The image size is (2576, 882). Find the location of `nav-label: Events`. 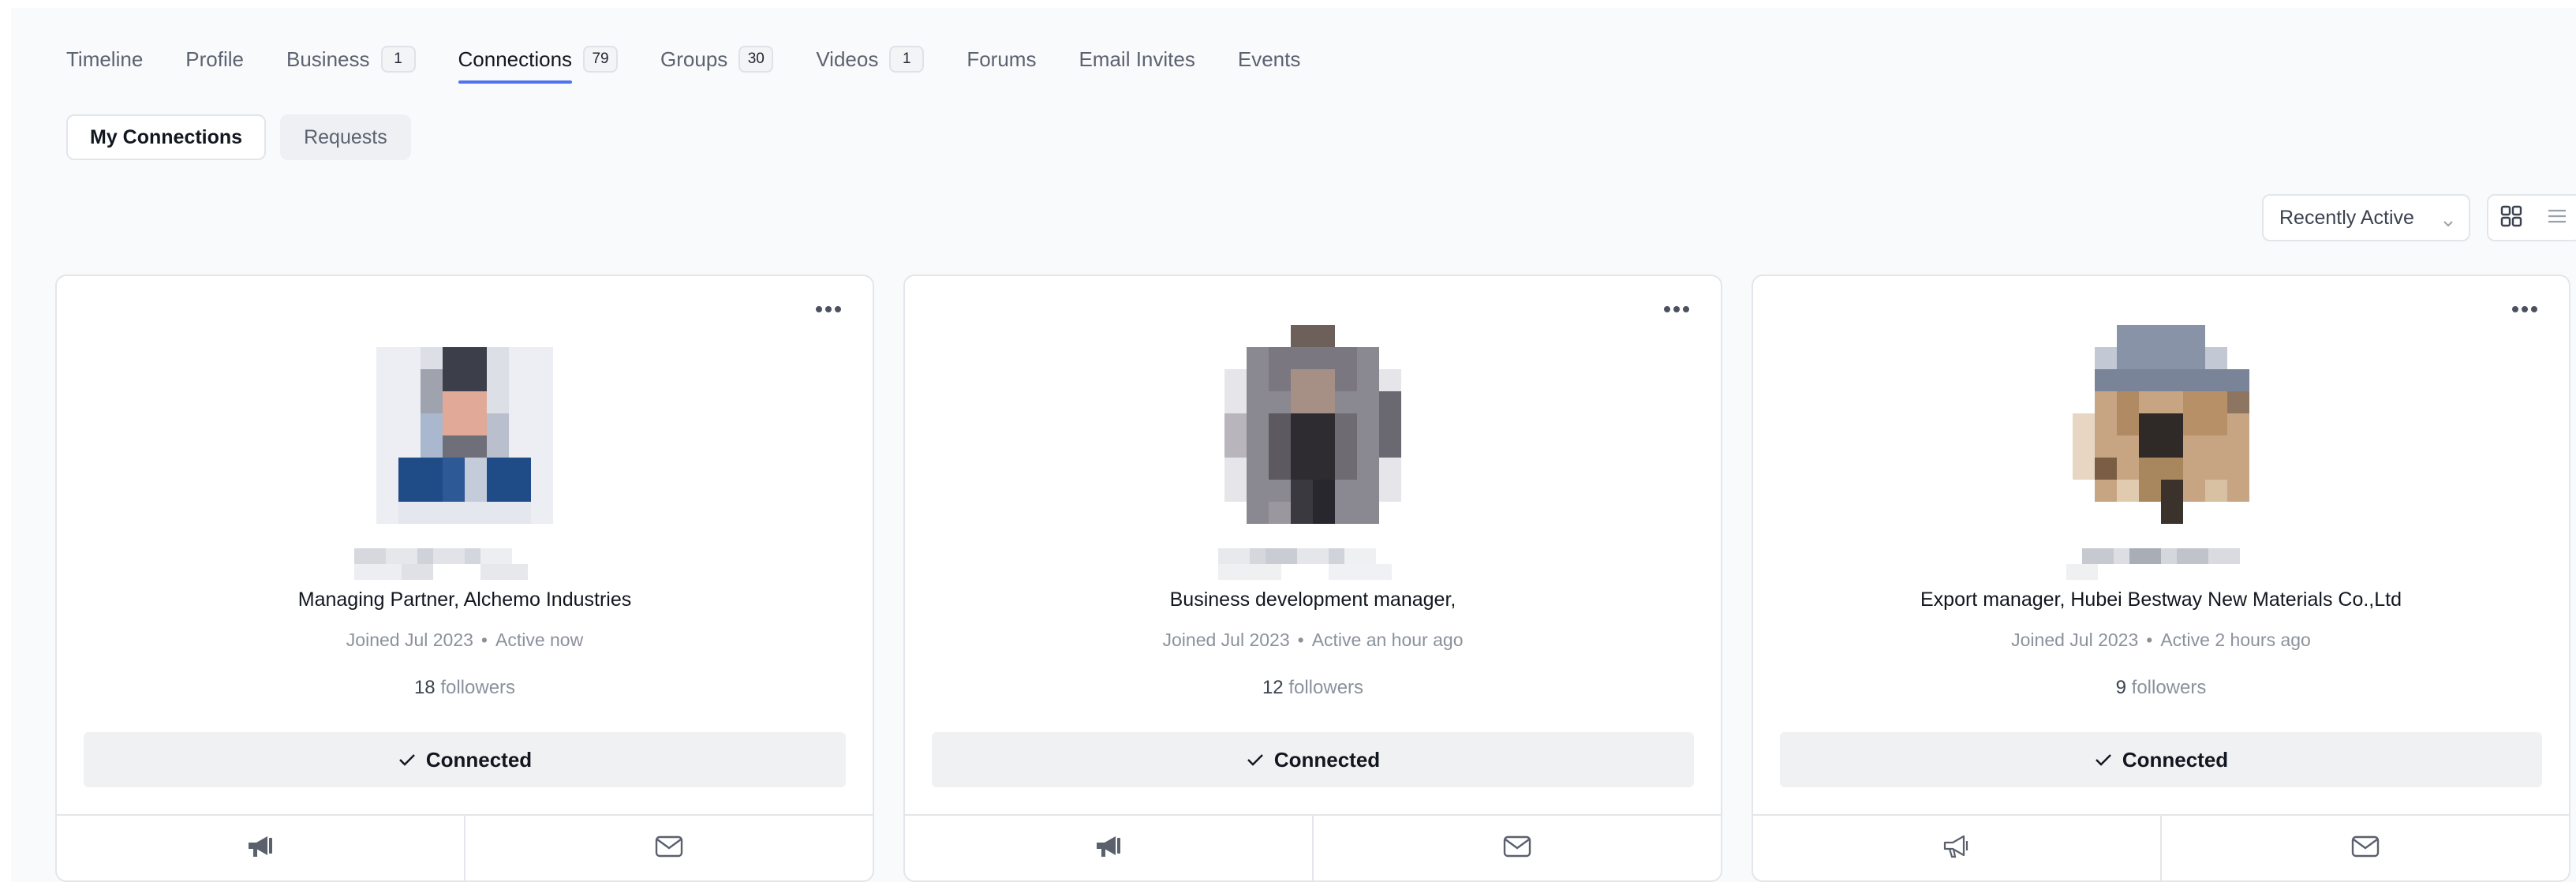

nav-label: Events is located at coordinates (1269, 59).